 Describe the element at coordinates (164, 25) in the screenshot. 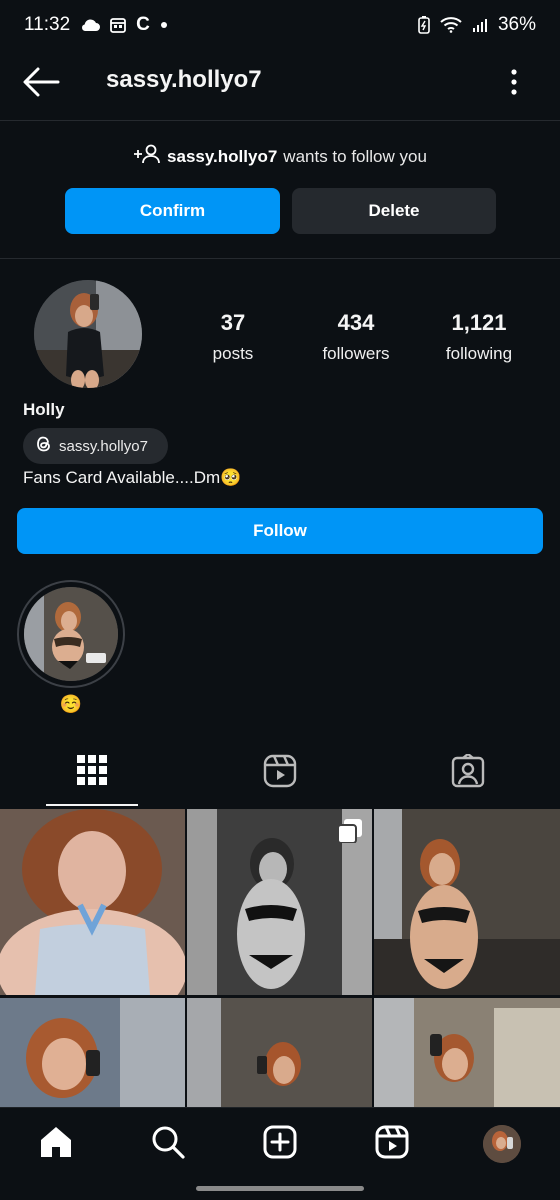

I see `dot-icon` at that location.